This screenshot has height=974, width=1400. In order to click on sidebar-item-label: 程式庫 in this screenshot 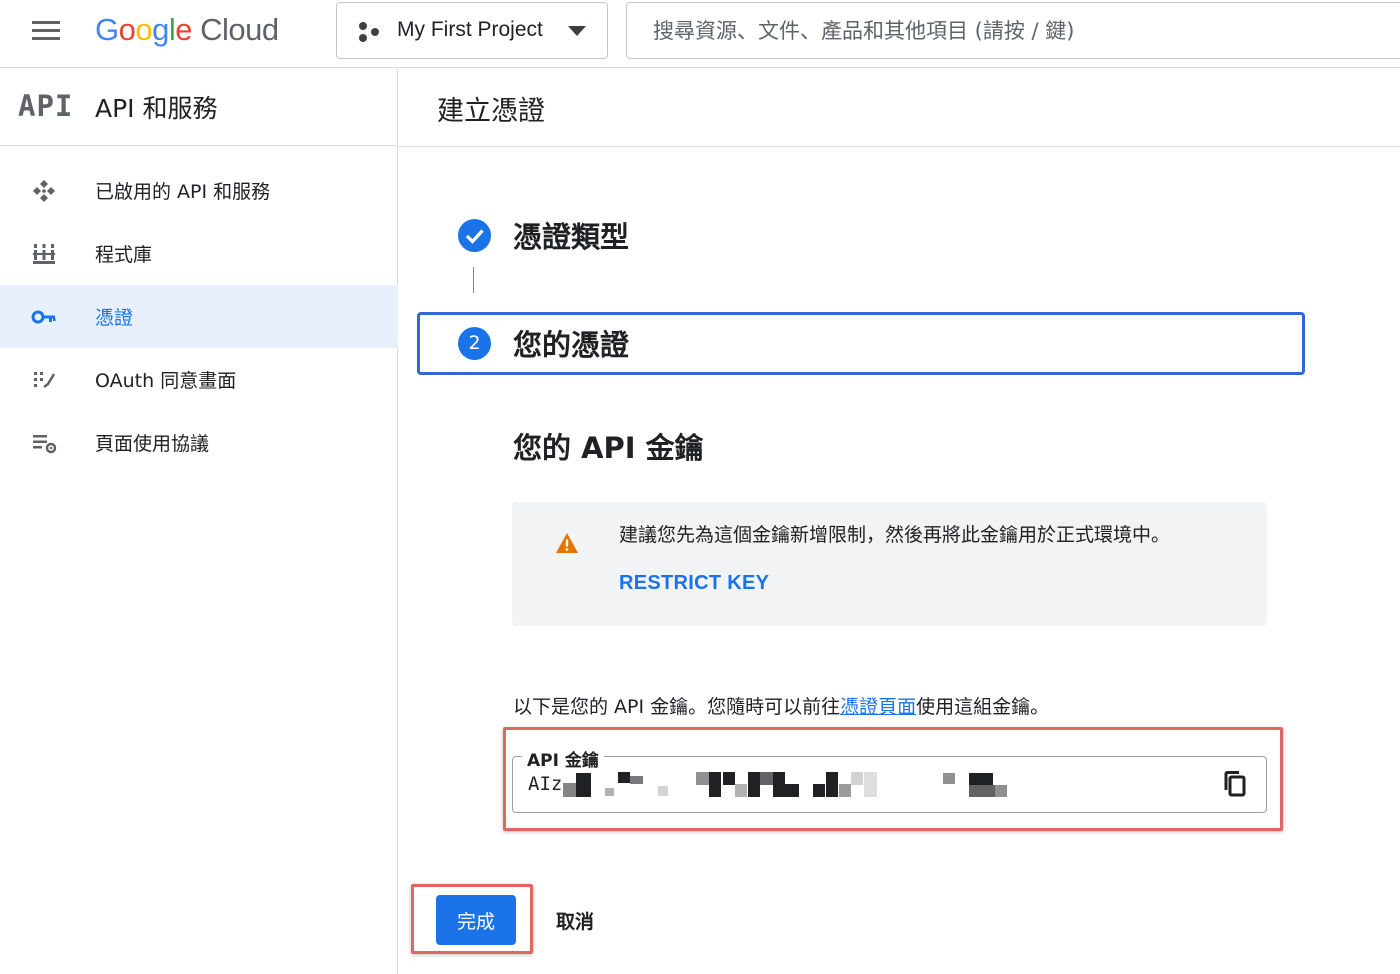, I will do `click(124, 255)`.